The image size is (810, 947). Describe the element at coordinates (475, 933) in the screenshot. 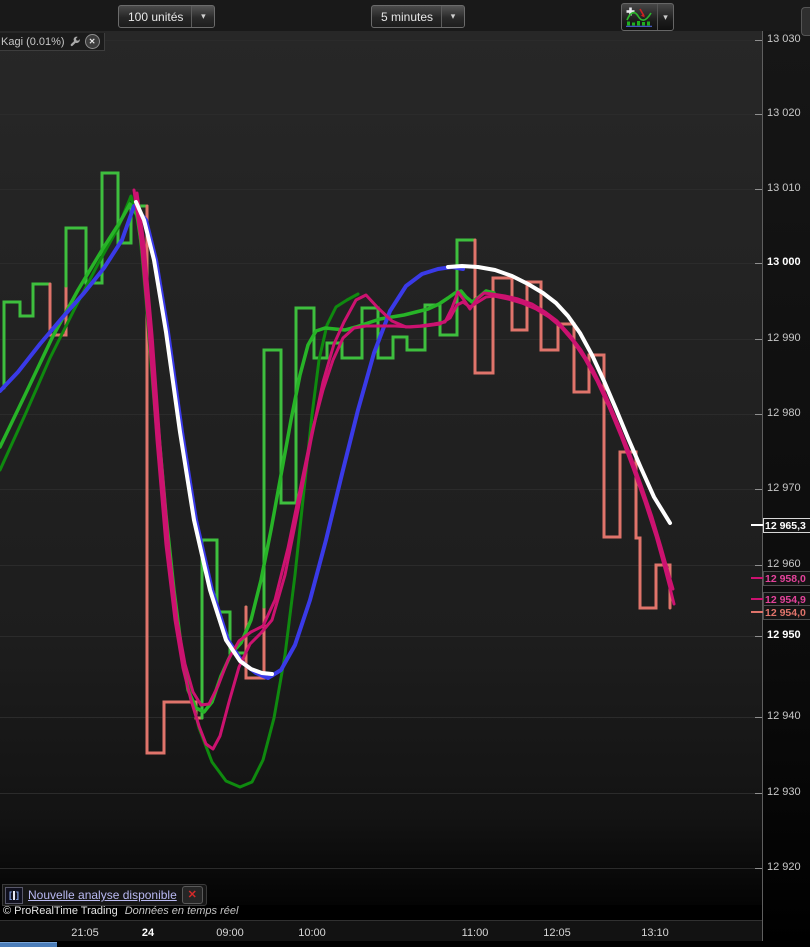

I see `time-axis-label: 11:00` at that location.